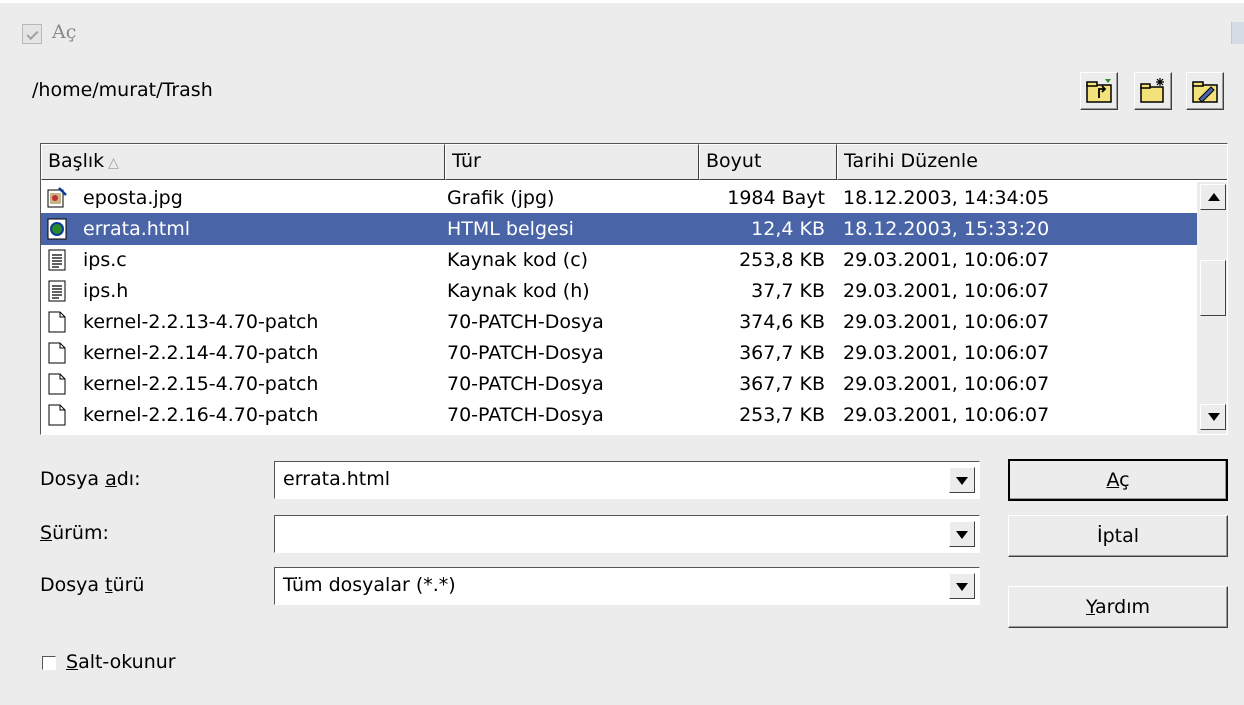 This screenshot has width=1244, height=705. Describe the element at coordinates (121, 662) in the screenshot. I see `readonly-label: Salt-okunur` at that location.